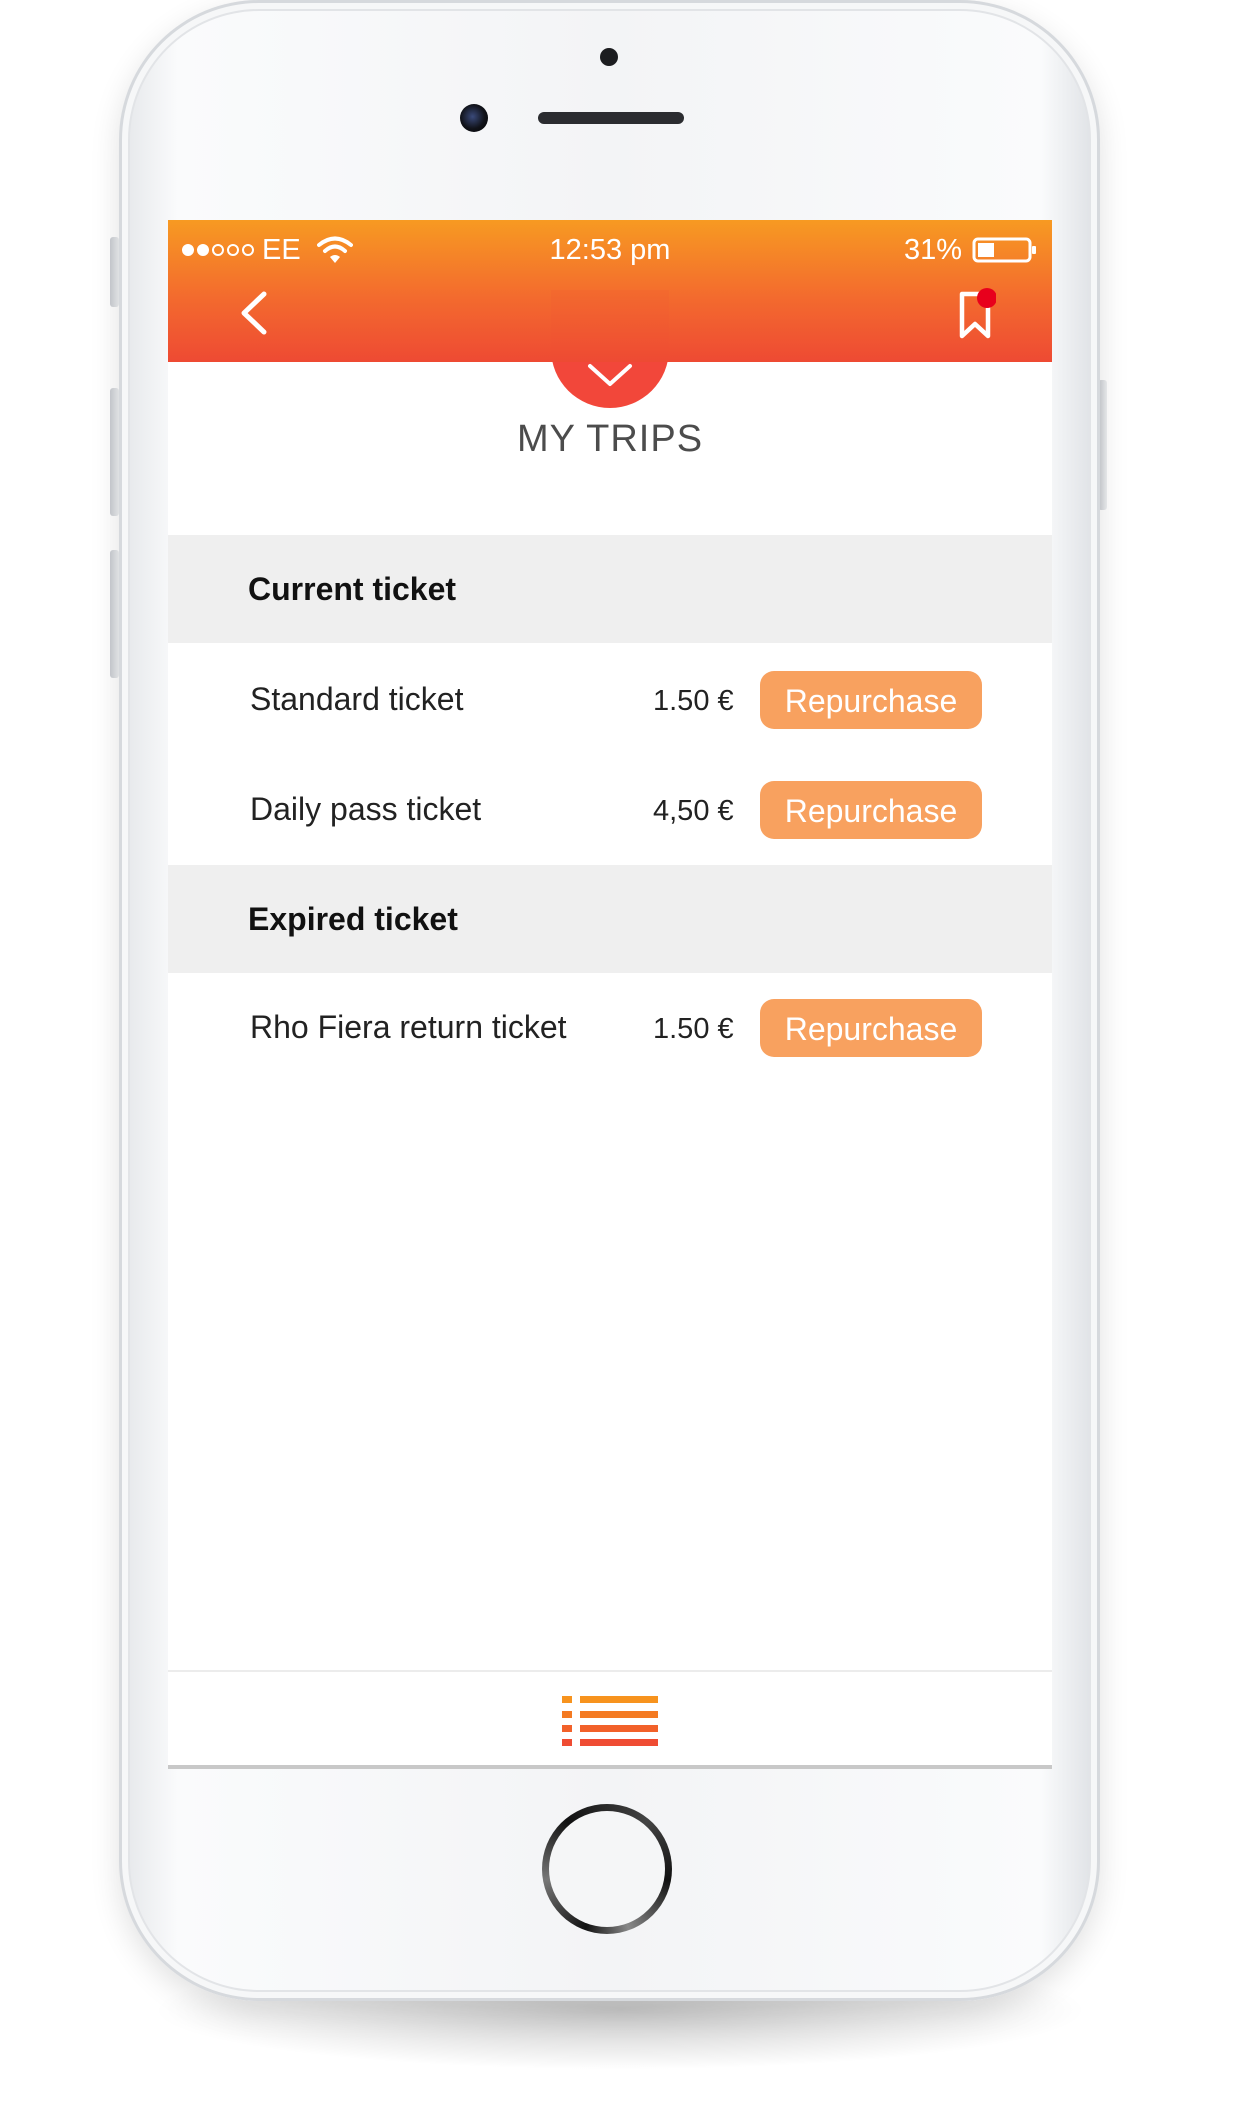  I want to click on ticket-name: Rho Fiera return ticket, so click(408, 1027).